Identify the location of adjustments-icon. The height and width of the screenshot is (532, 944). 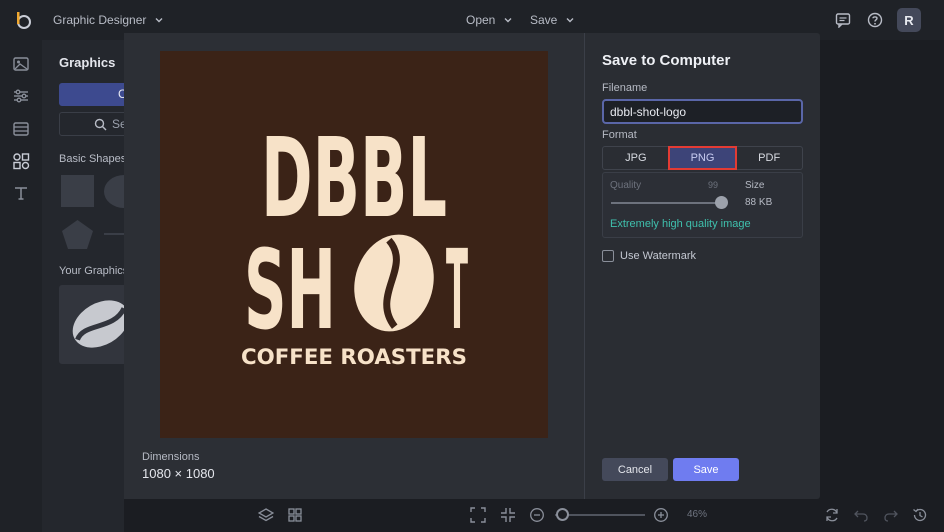
(21, 96).